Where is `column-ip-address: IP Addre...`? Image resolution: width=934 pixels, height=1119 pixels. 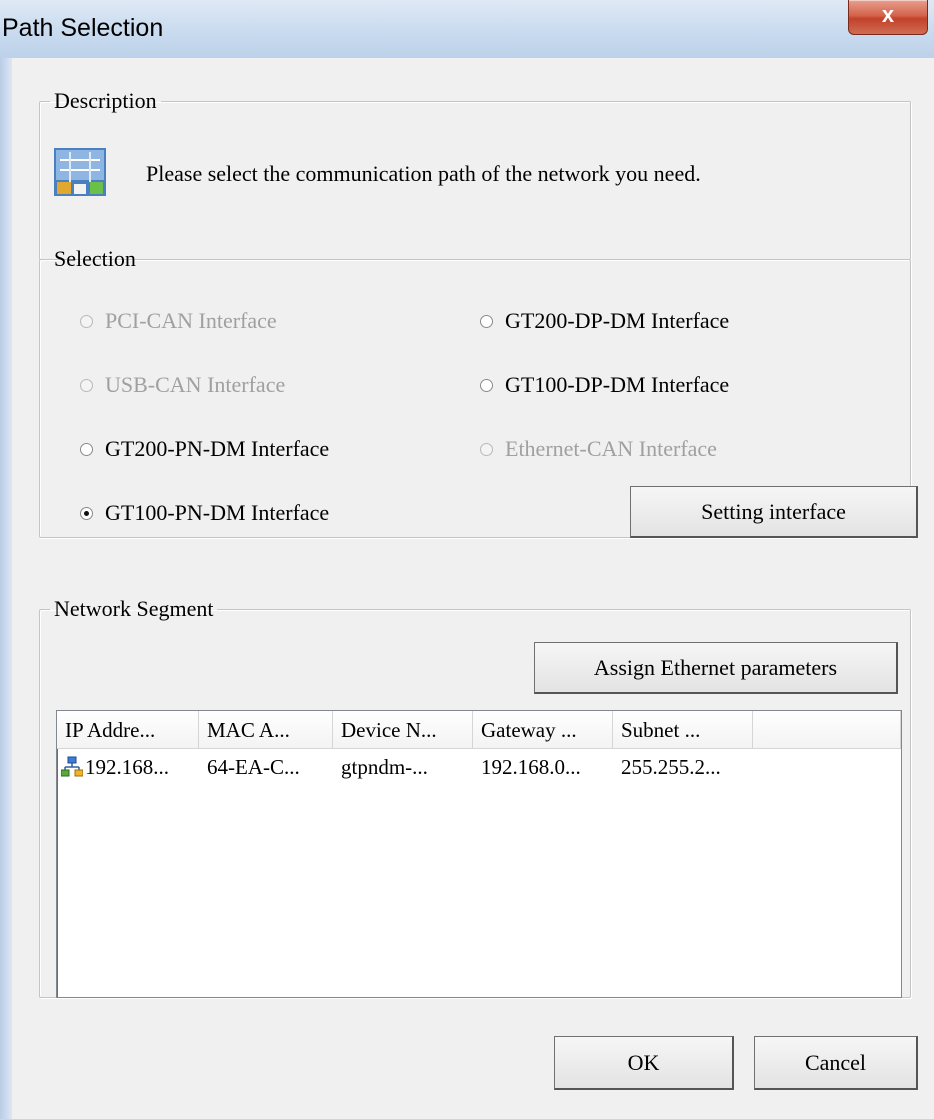 column-ip-address: IP Addre... is located at coordinates (128, 730).